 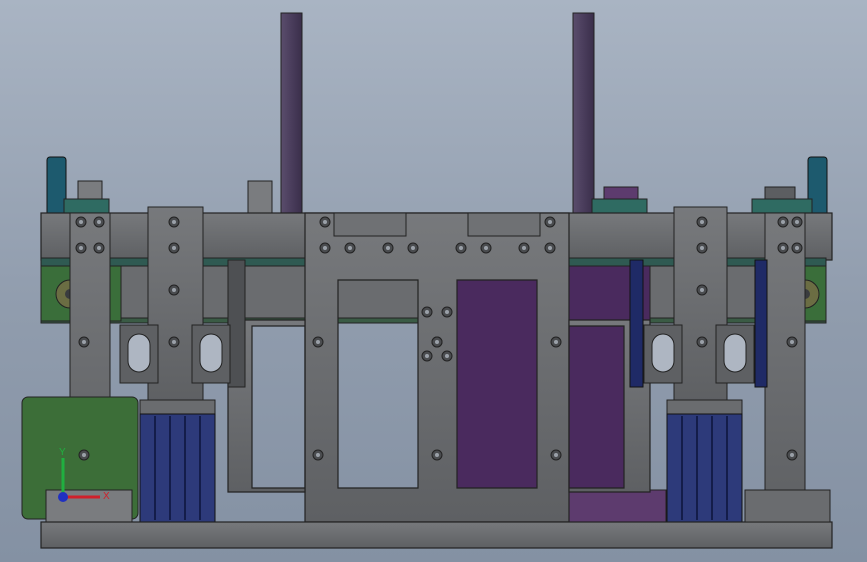 What do you see at coordinates (704, 407) in the screenshot?
I see `right-cylinder-cap` at bounding box center [704, 407].